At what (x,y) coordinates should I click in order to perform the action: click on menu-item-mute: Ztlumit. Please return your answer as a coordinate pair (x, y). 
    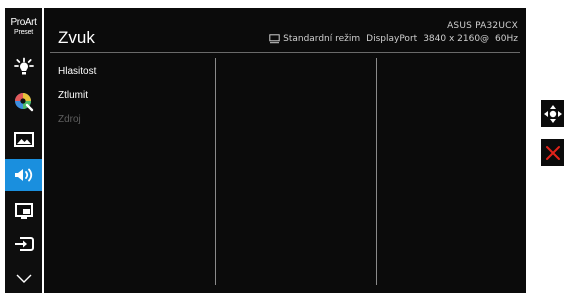
    Looking at the image, I should click on (73, 95).